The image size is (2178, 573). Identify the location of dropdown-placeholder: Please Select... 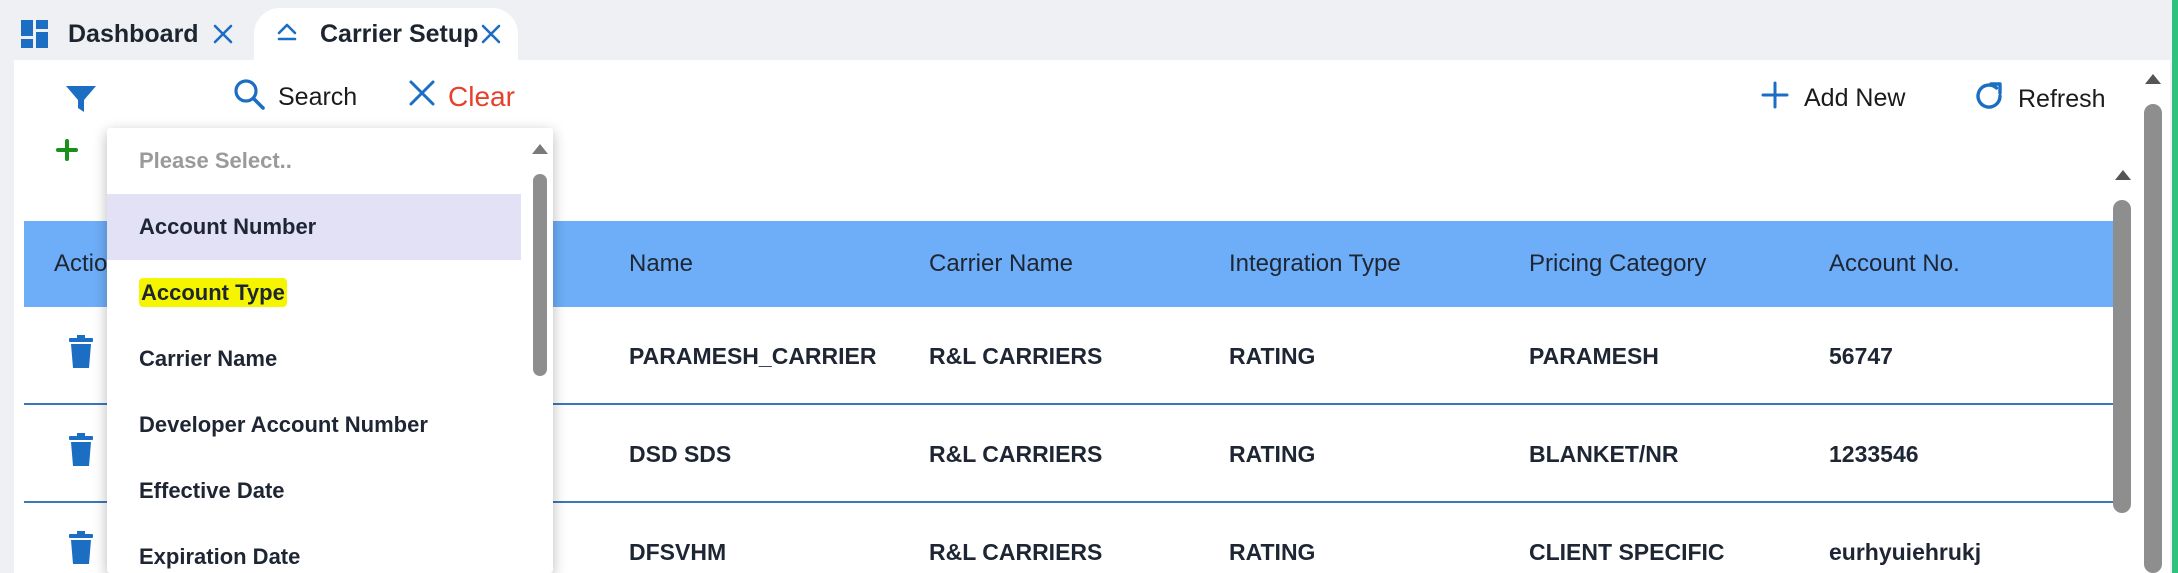
(314, 161).